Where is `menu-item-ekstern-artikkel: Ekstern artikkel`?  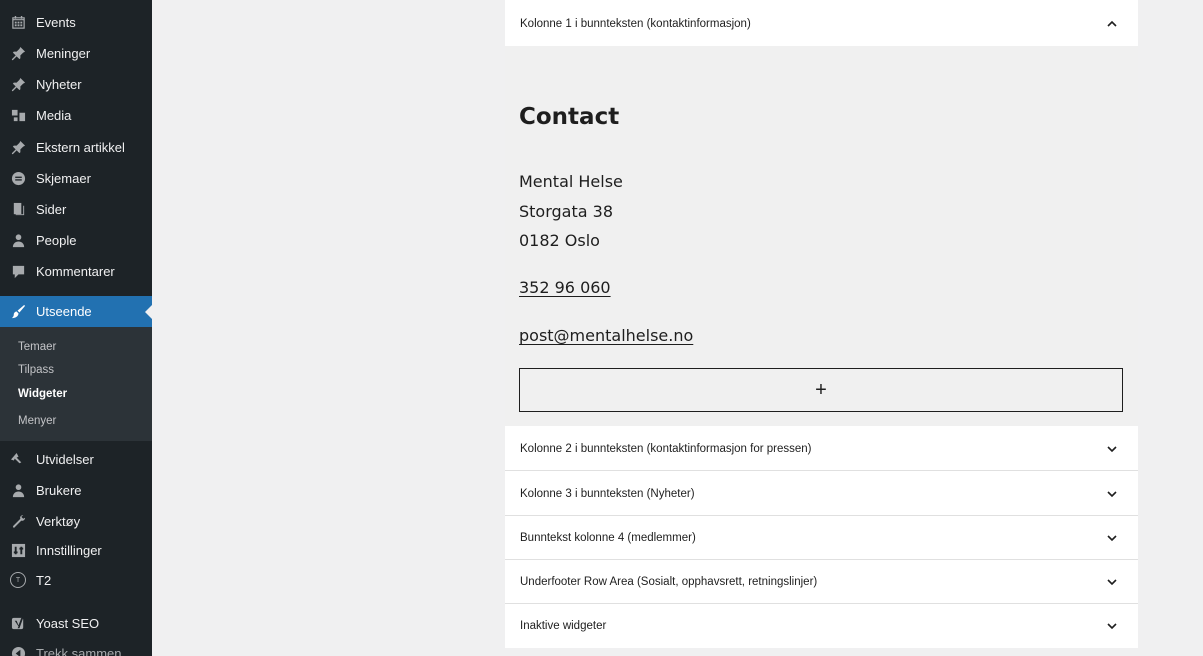
menu-item-ekstern-artikkel: Ekstern artikkel is located at coordinates (76, 147).